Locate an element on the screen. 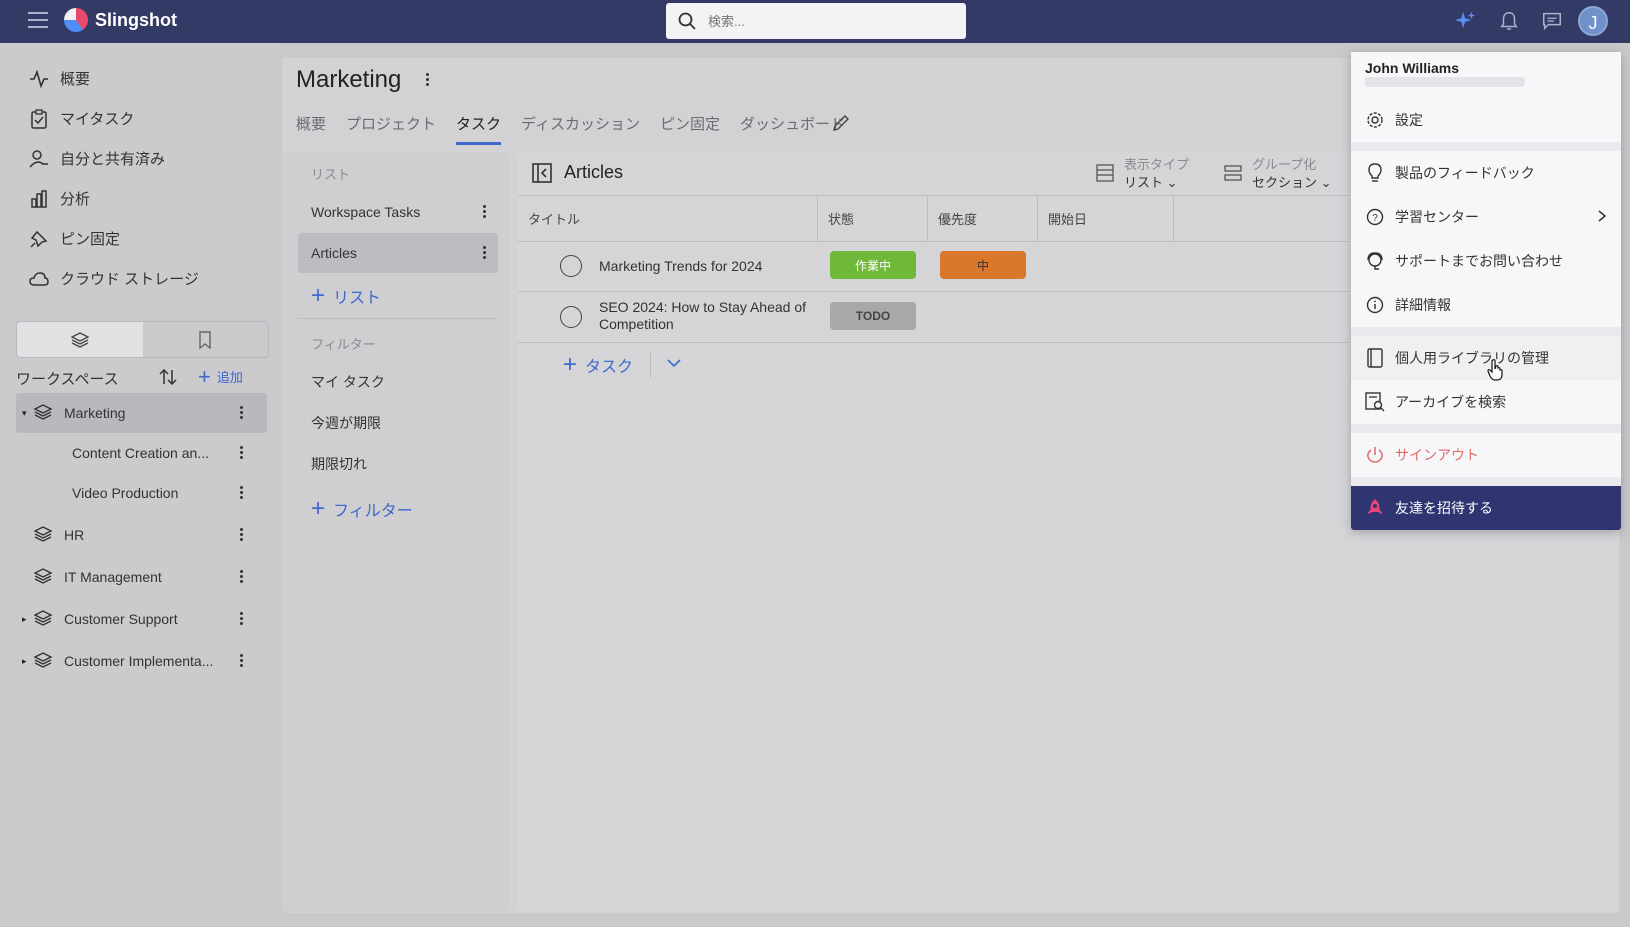 The height and width of the screenshot is (927, 1630). view-type-selector: 表示タイプ リスト ⌄ is located at coordinates (1142, 174).